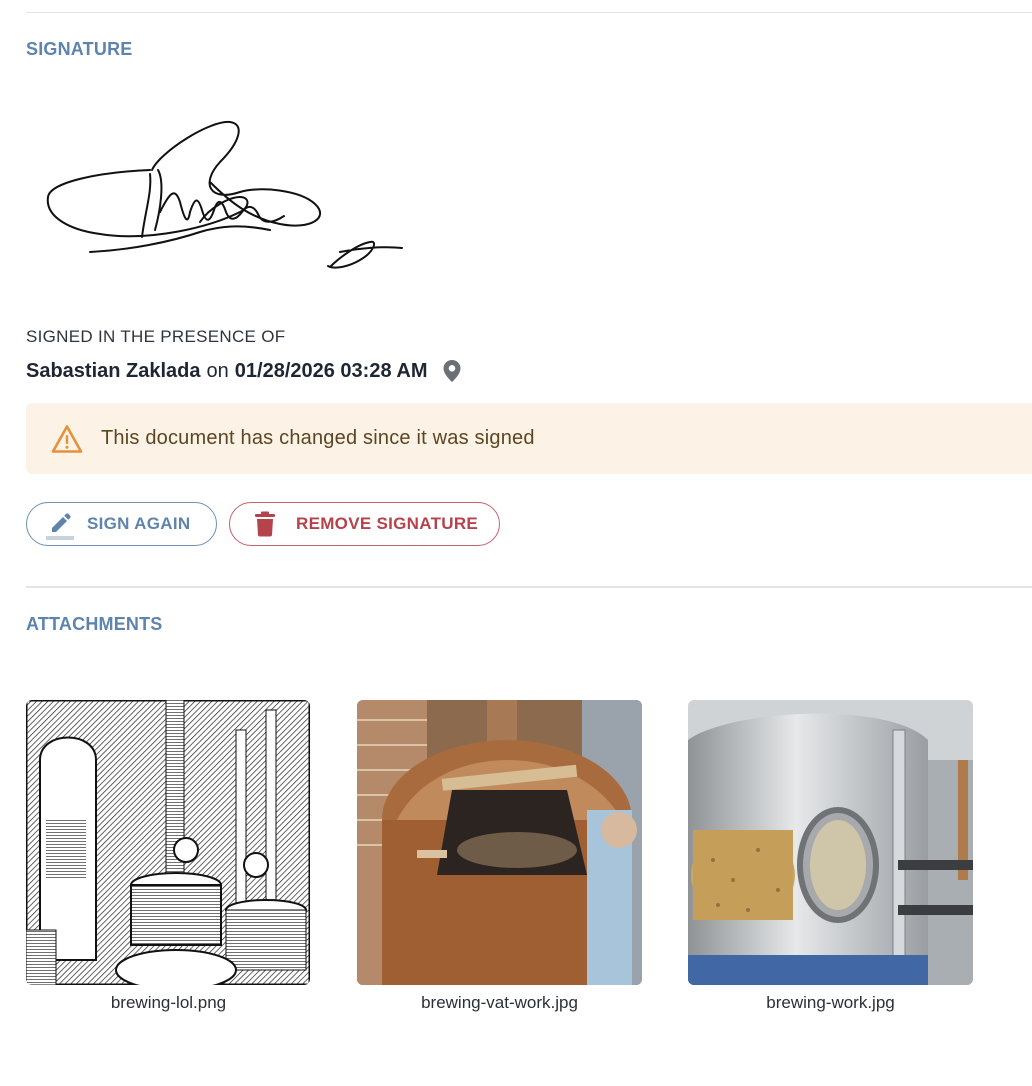  I want to click on attachment-filename: brewing-vat-work.jpg, so click(499, 1003).